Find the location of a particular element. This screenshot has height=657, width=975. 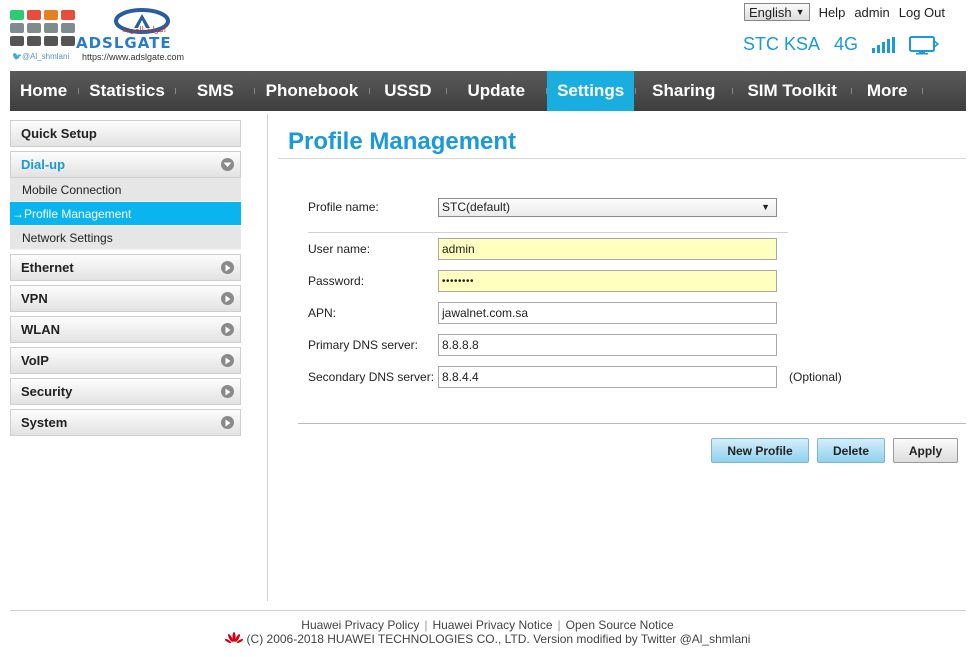

apn-label: APN: is located at coordinates (322, 313).